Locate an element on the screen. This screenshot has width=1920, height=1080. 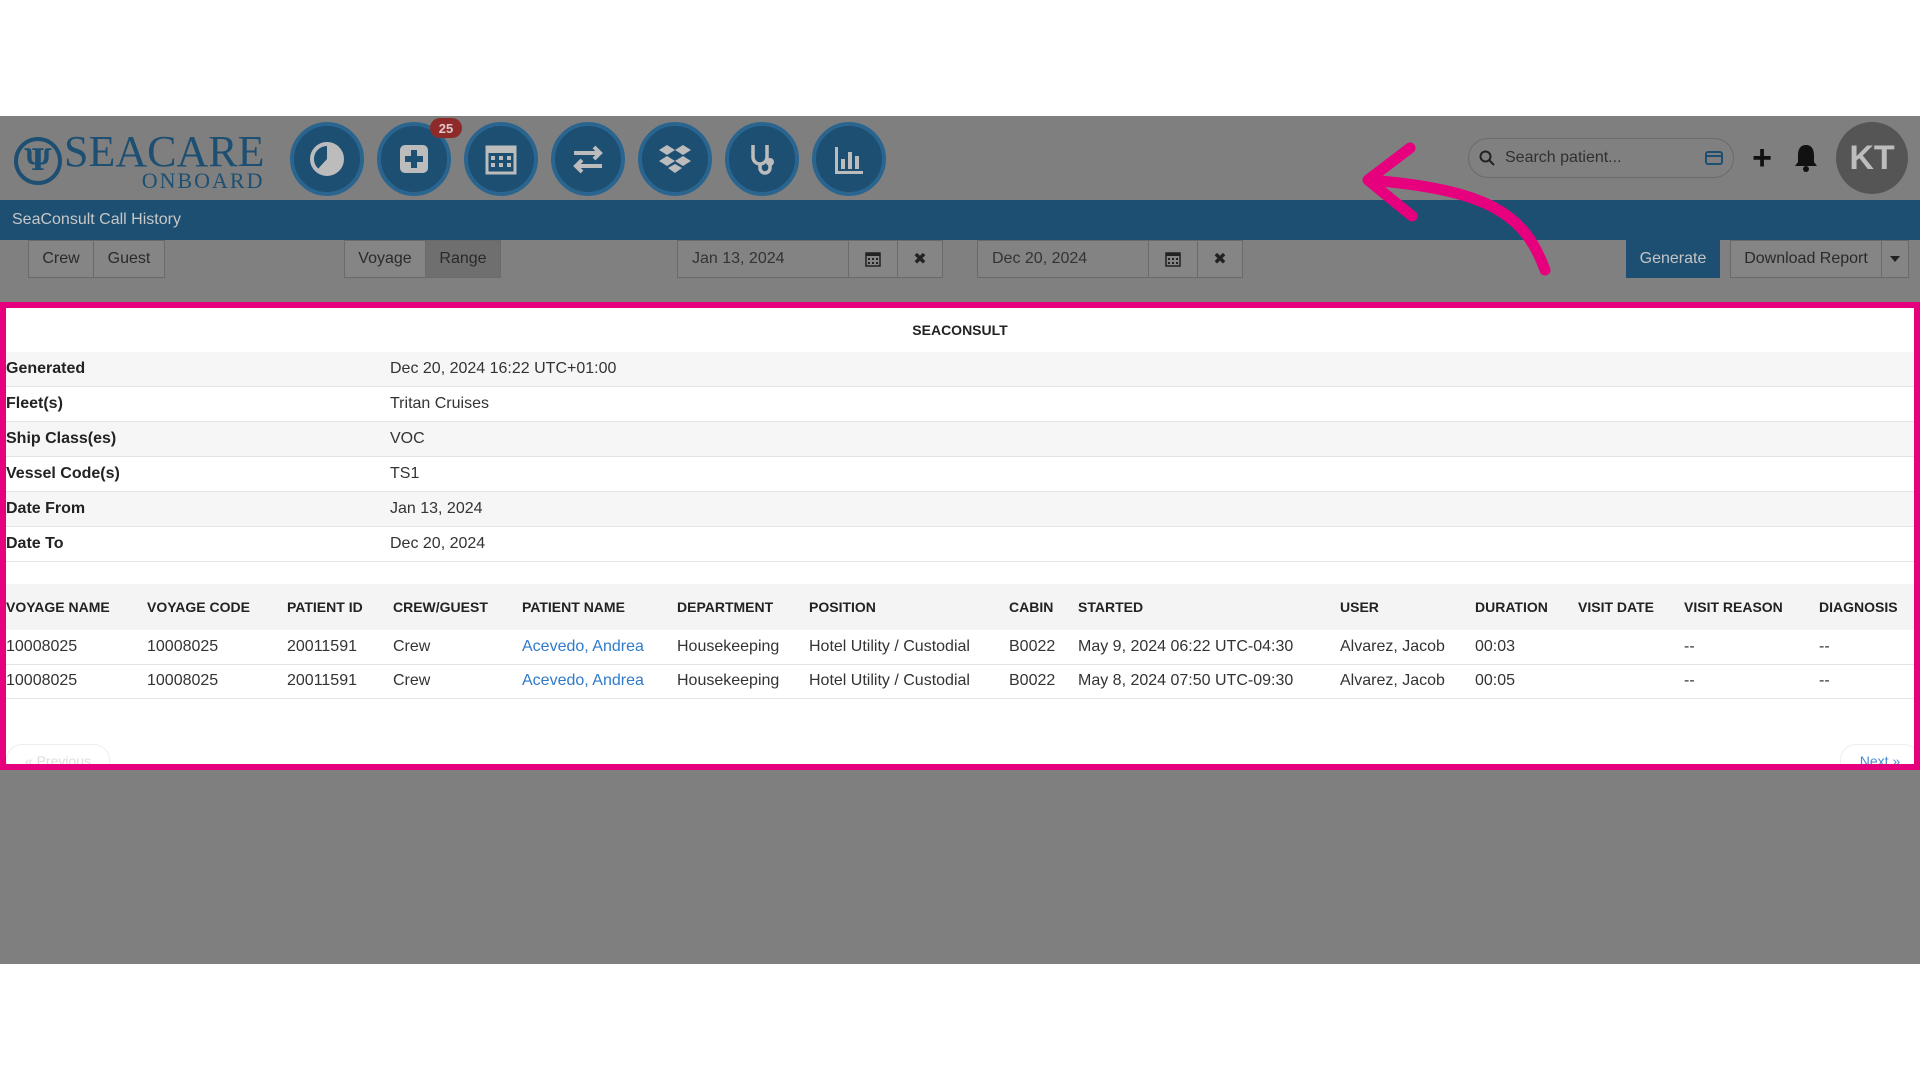
table-cell: 00:03 is located at coordinates (1526, 647).